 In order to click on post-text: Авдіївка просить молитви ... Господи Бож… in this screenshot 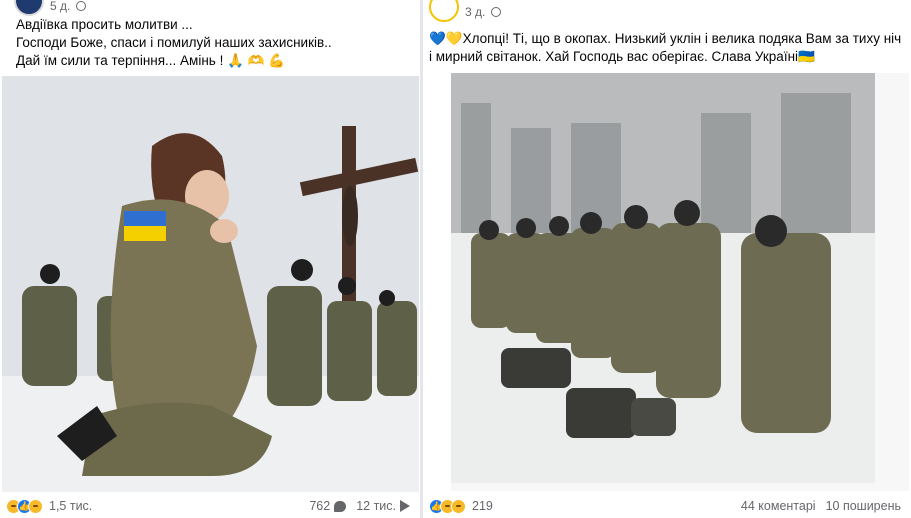, I will do `click(174, 42)`.